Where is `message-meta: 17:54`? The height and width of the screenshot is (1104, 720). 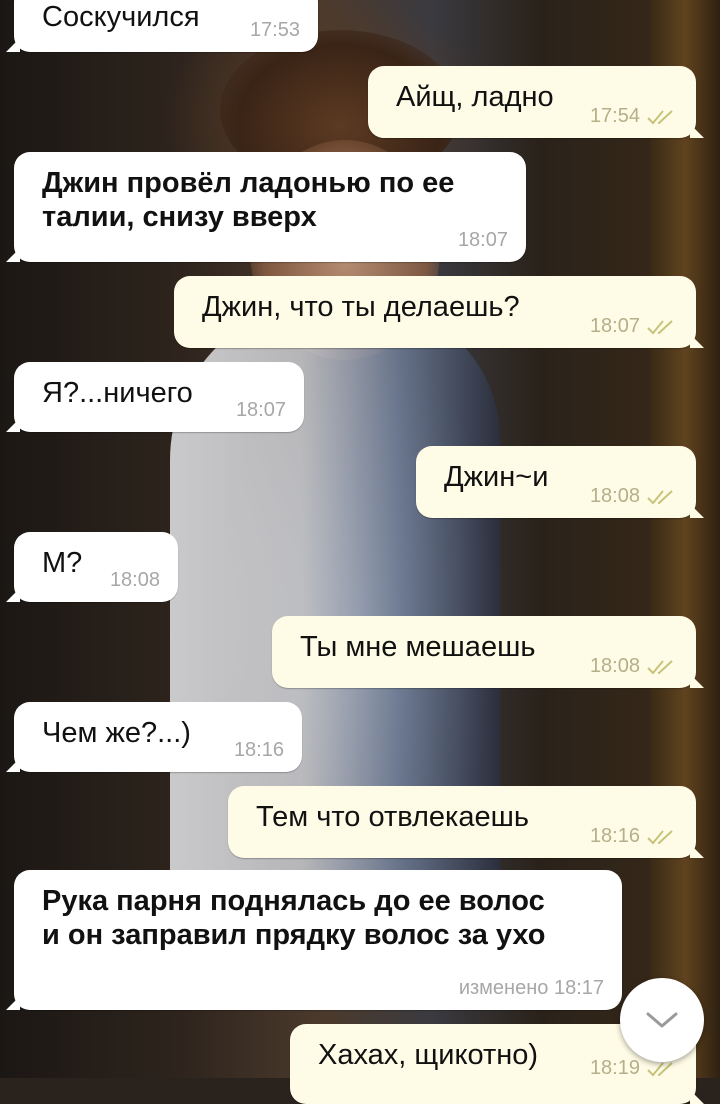 message-meta: 17:54 is located at coordinates (634, 116).